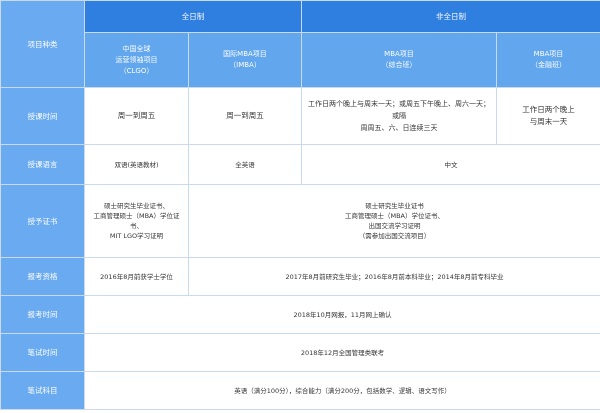 This screenshot has height=413, width=600. Describe the element at coordinates (42, 276) in the screenshot. I see `eligibility-label: 报考资格` at that location.